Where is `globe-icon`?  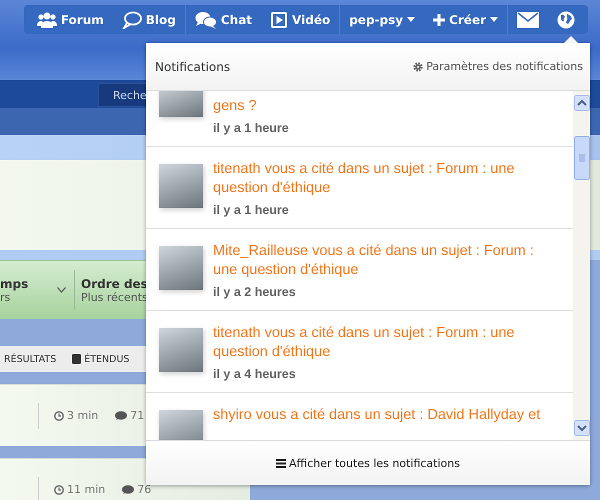
globe-icon is located at coordinates (566, 19).